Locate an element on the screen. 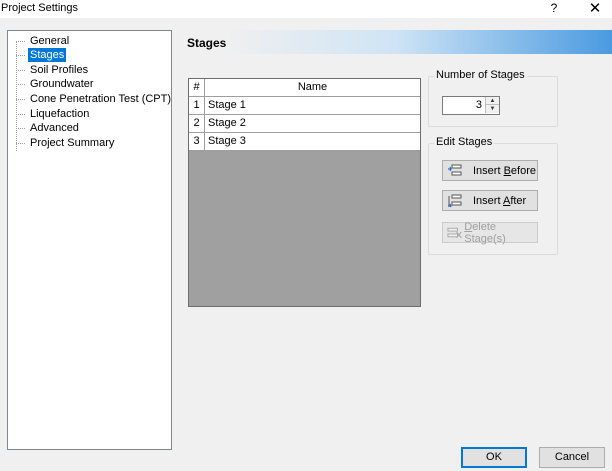 This screenshot has height=471, width=612. row-number: 2 is located at coordinates (197, 124).